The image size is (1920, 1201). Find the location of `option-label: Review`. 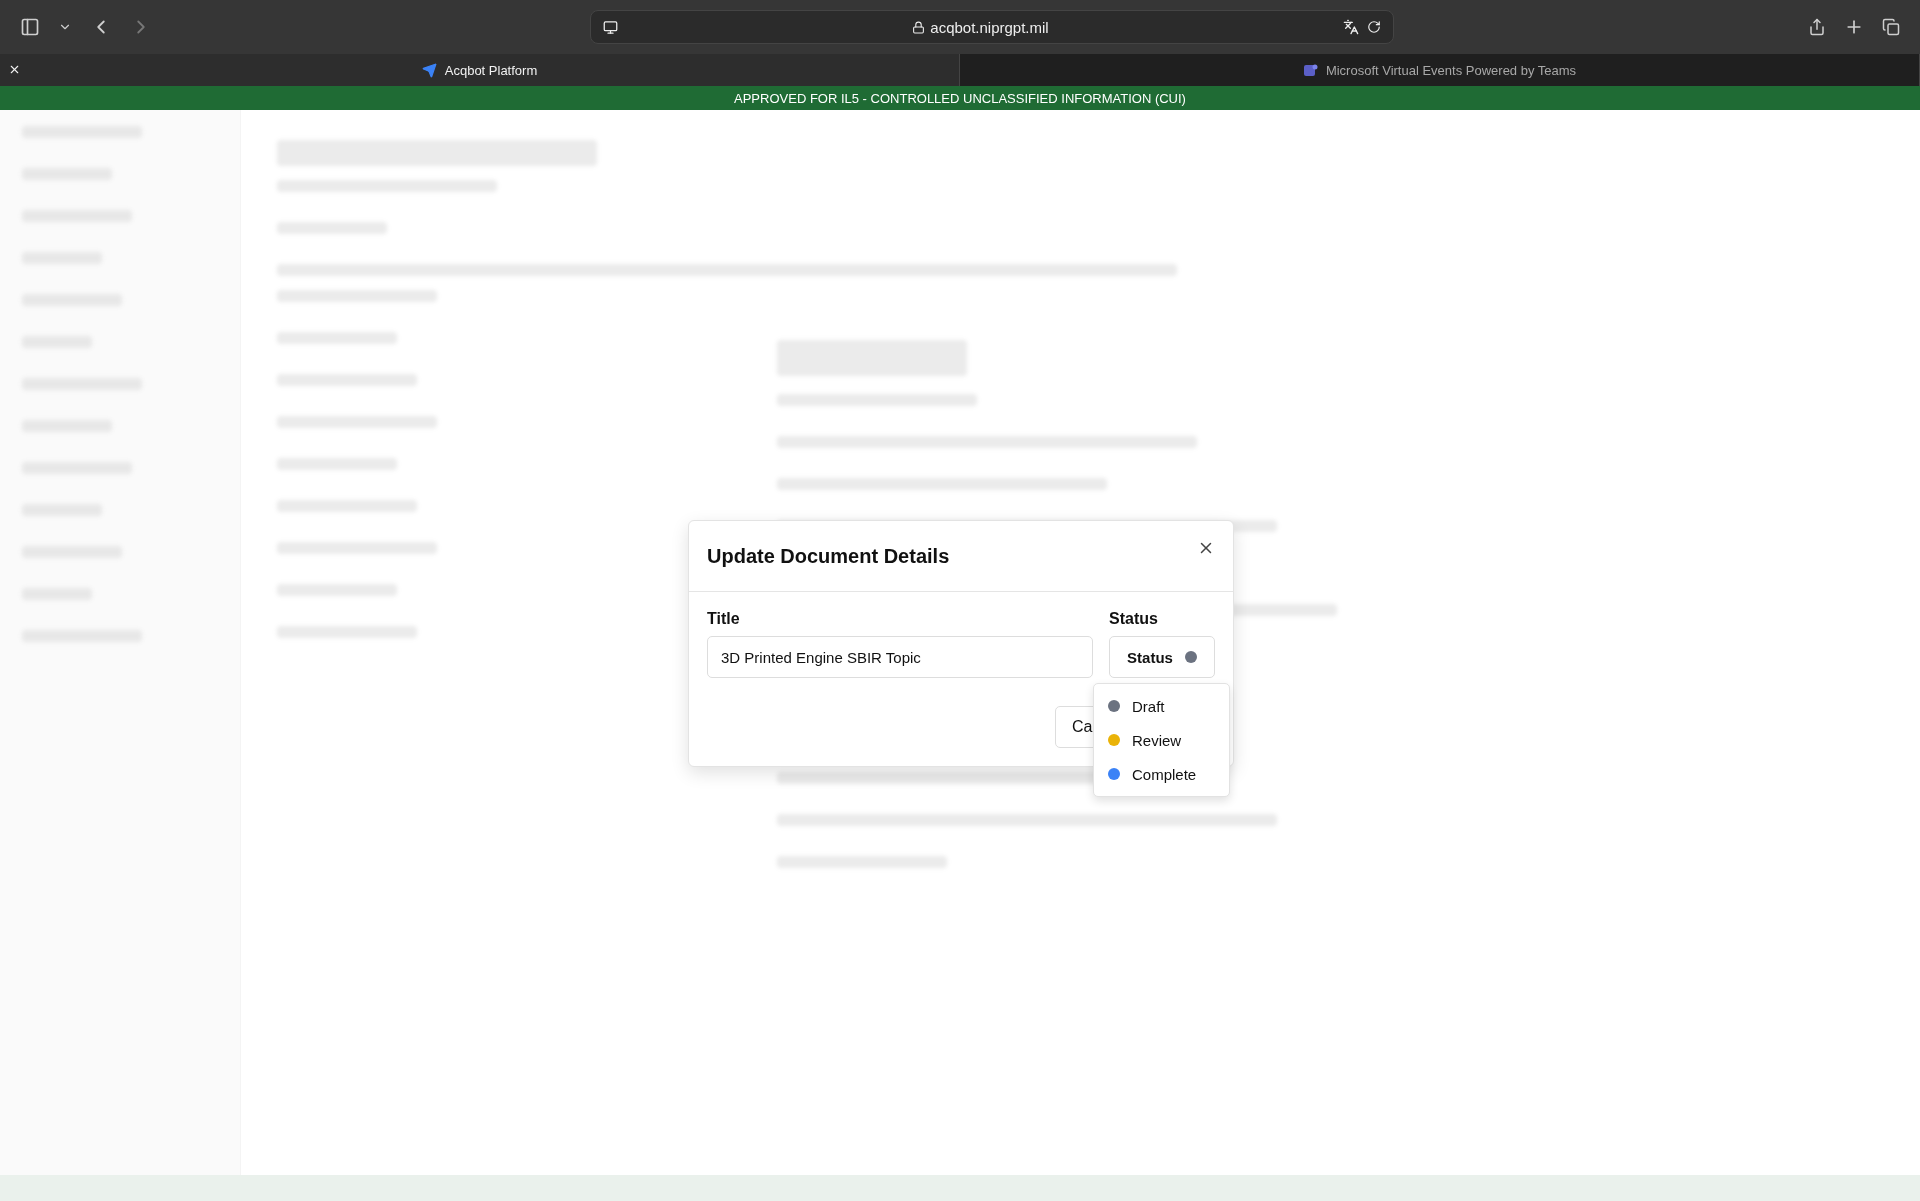

option-label: Review is located at coordinates (1157, 740).